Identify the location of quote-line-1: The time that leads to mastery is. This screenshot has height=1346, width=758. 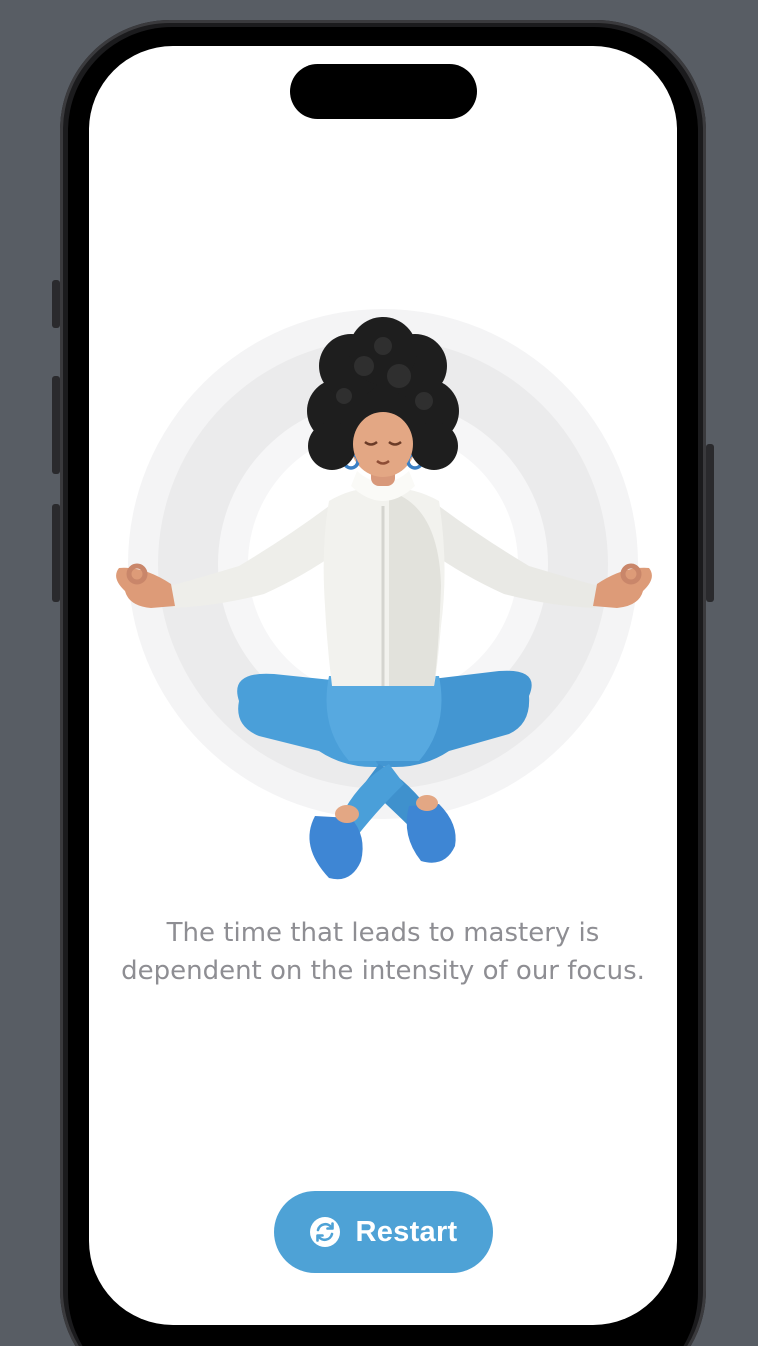
(383, 933).